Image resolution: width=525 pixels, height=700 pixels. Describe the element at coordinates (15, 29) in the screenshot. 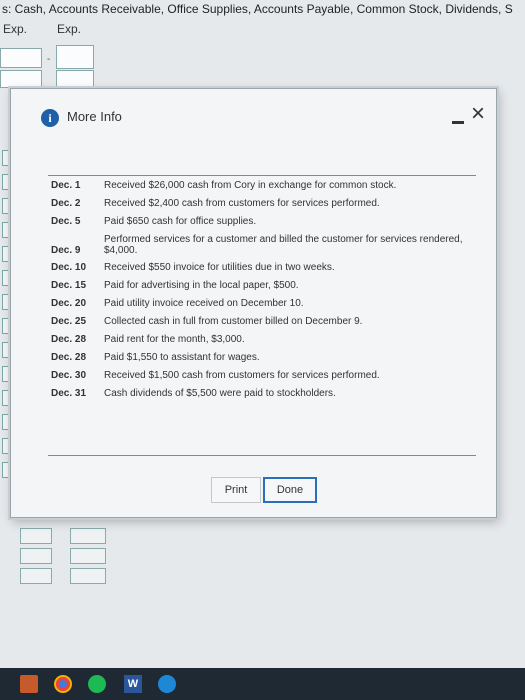

I see `column-label-exp-1: Exp.` at that location.